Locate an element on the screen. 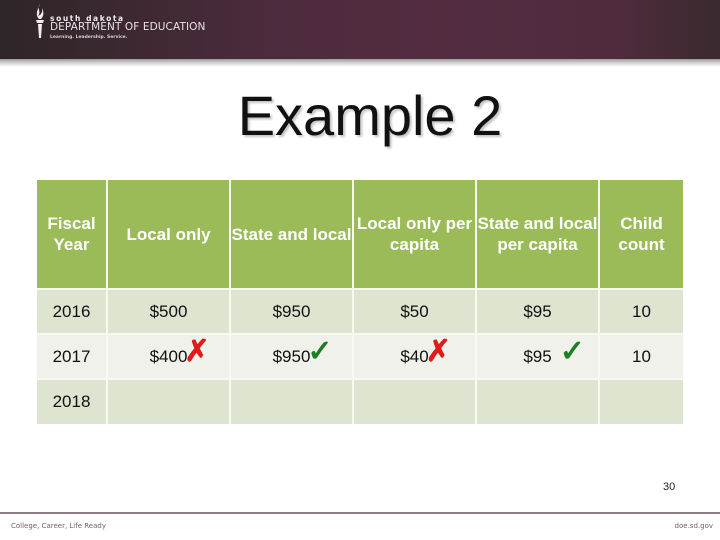  cell-fiscal-year: 2018 is located at coordinates (72, 402).